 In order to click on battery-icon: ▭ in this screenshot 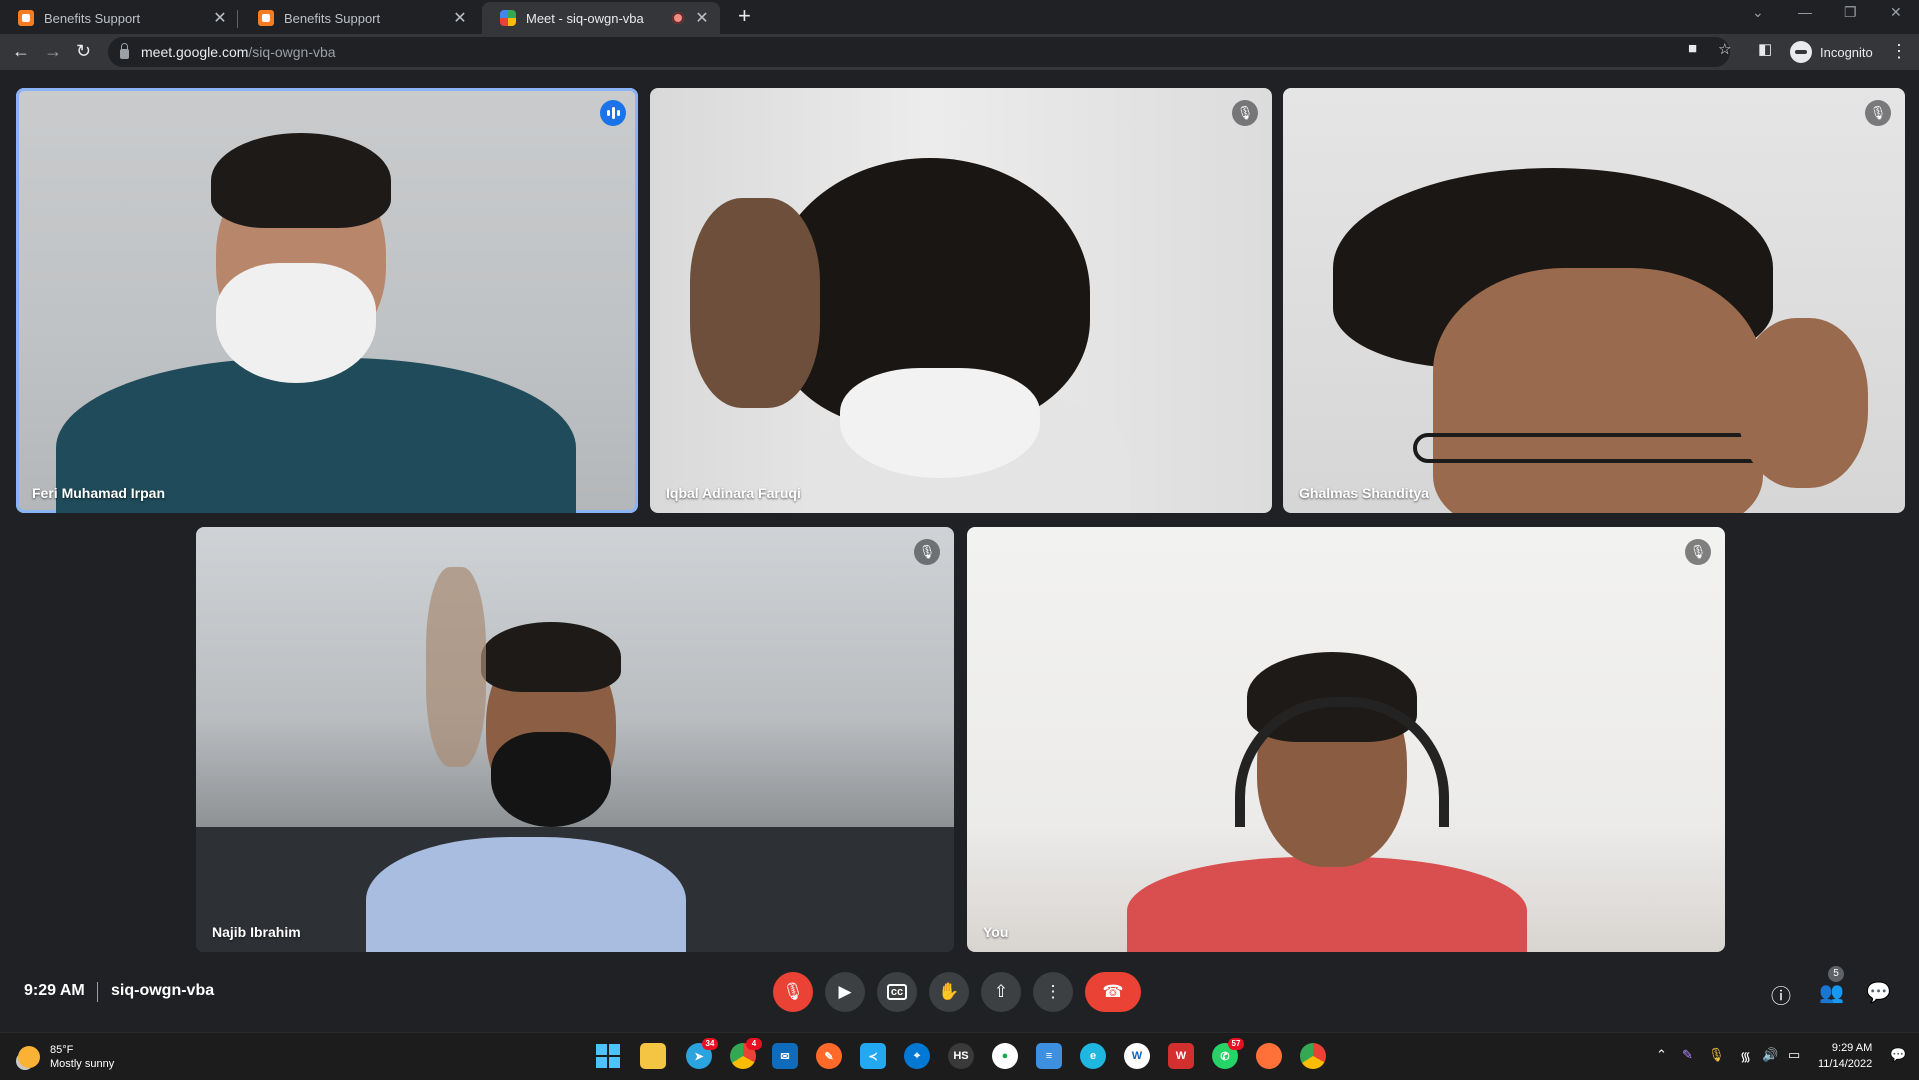, I will do `click(1794, 1055)`.